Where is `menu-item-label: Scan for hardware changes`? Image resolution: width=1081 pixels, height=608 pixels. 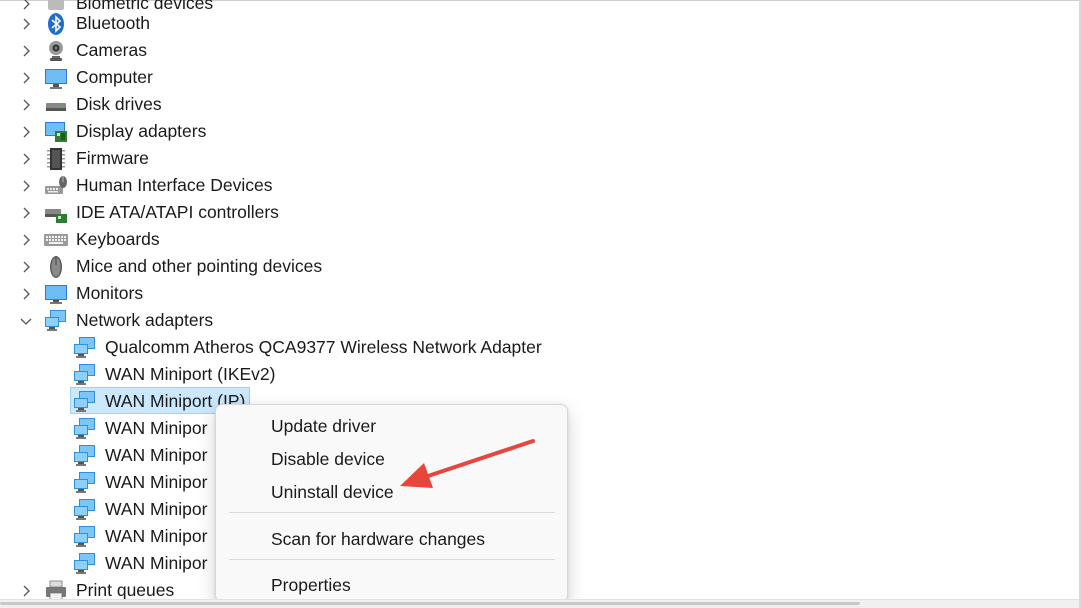
menu-item-label: Scan for hardware changes is located at coordinates (378, 539).